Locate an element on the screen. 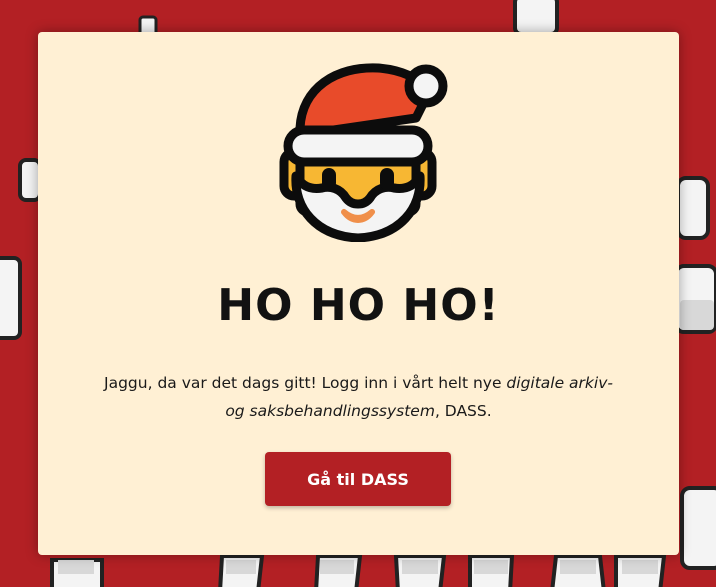 The height and width of the screenshot is (587, 716). santa-claus-icon is located at coordinates (363, 152).